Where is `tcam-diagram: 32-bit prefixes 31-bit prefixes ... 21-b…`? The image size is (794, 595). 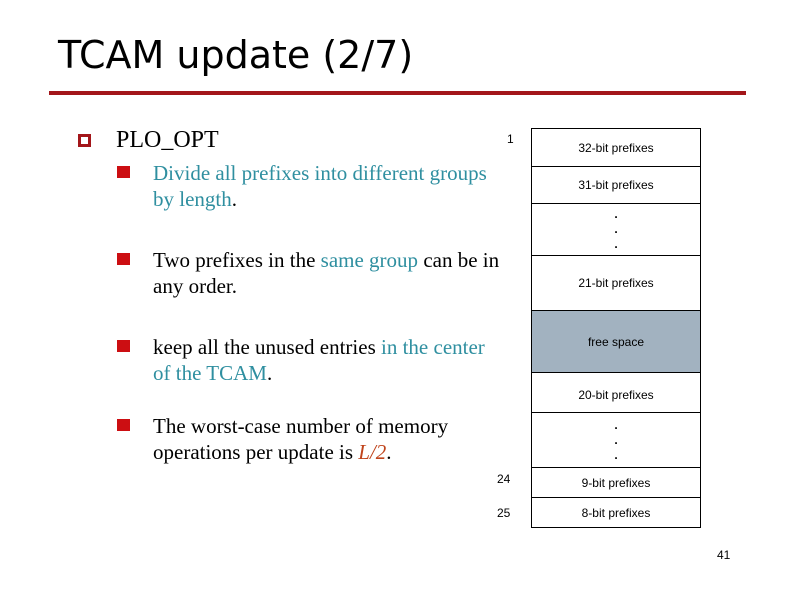
tcam-diagram: 32-bit prefixes 31-bit prefixes ... 21-b… is located at coordinates (616, 328).